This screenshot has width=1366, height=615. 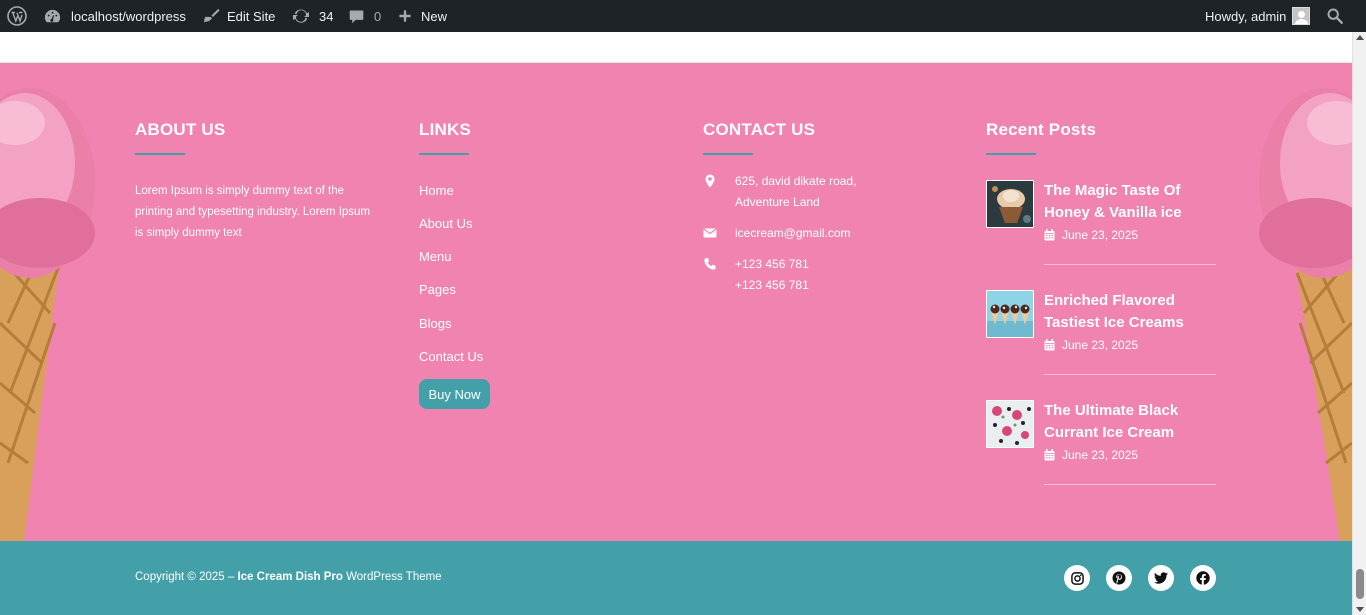 What do you see at coordinates (326, 16) in the screenshot?
I see `updates-count: 34` at bounding box center [326, 16].